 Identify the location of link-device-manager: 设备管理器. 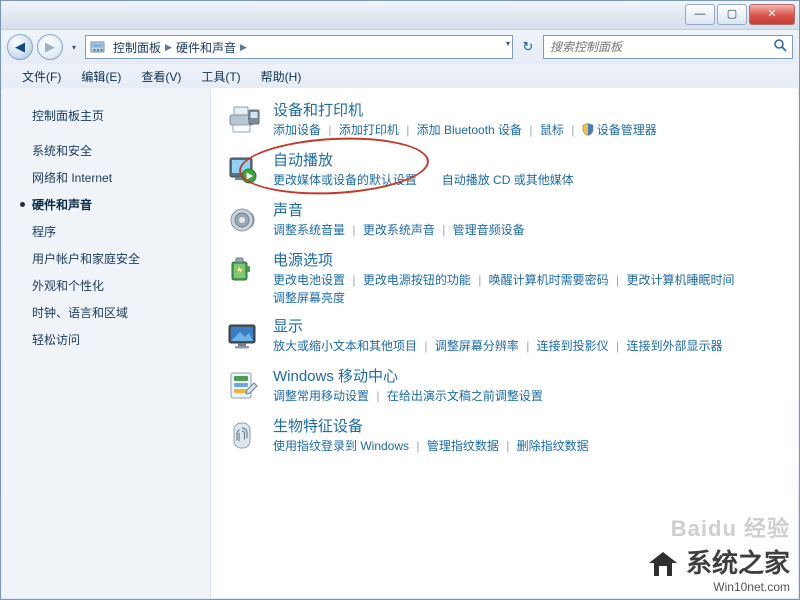
(627, 130).